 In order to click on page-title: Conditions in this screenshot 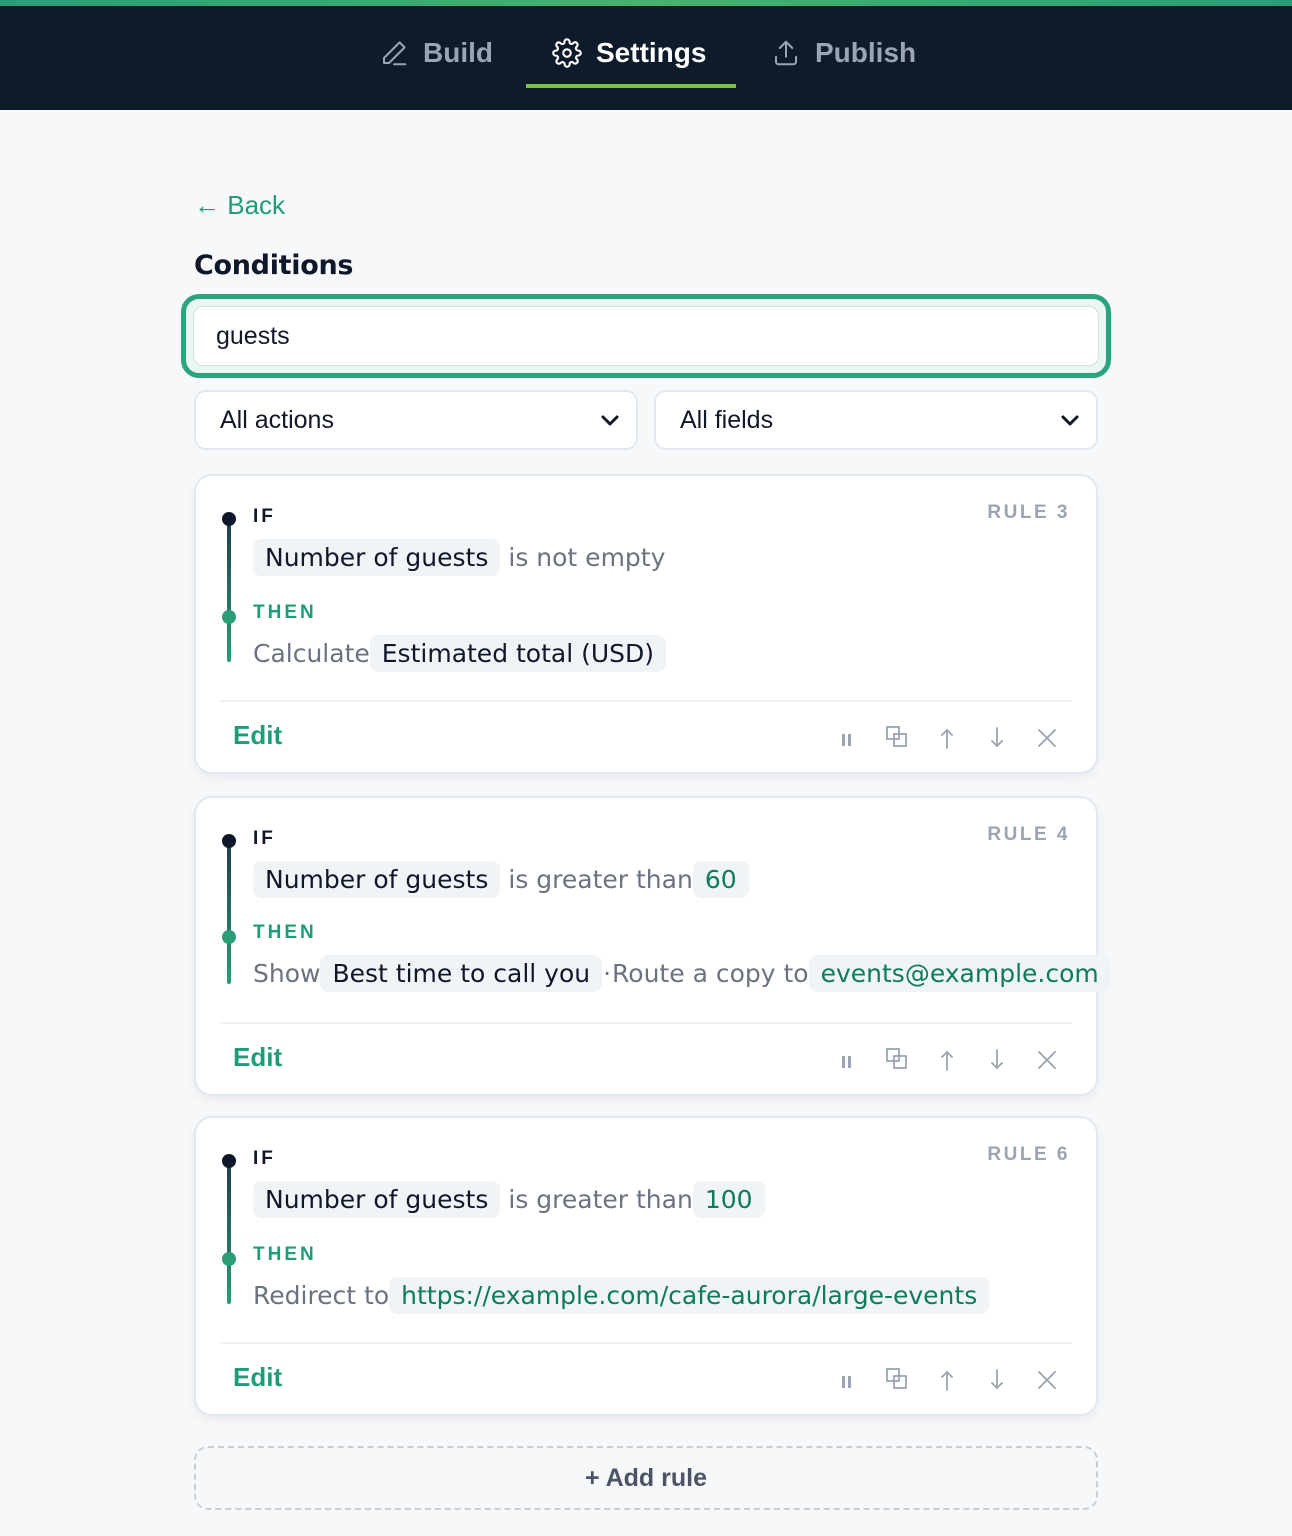, I will do `click(274, 265)`.